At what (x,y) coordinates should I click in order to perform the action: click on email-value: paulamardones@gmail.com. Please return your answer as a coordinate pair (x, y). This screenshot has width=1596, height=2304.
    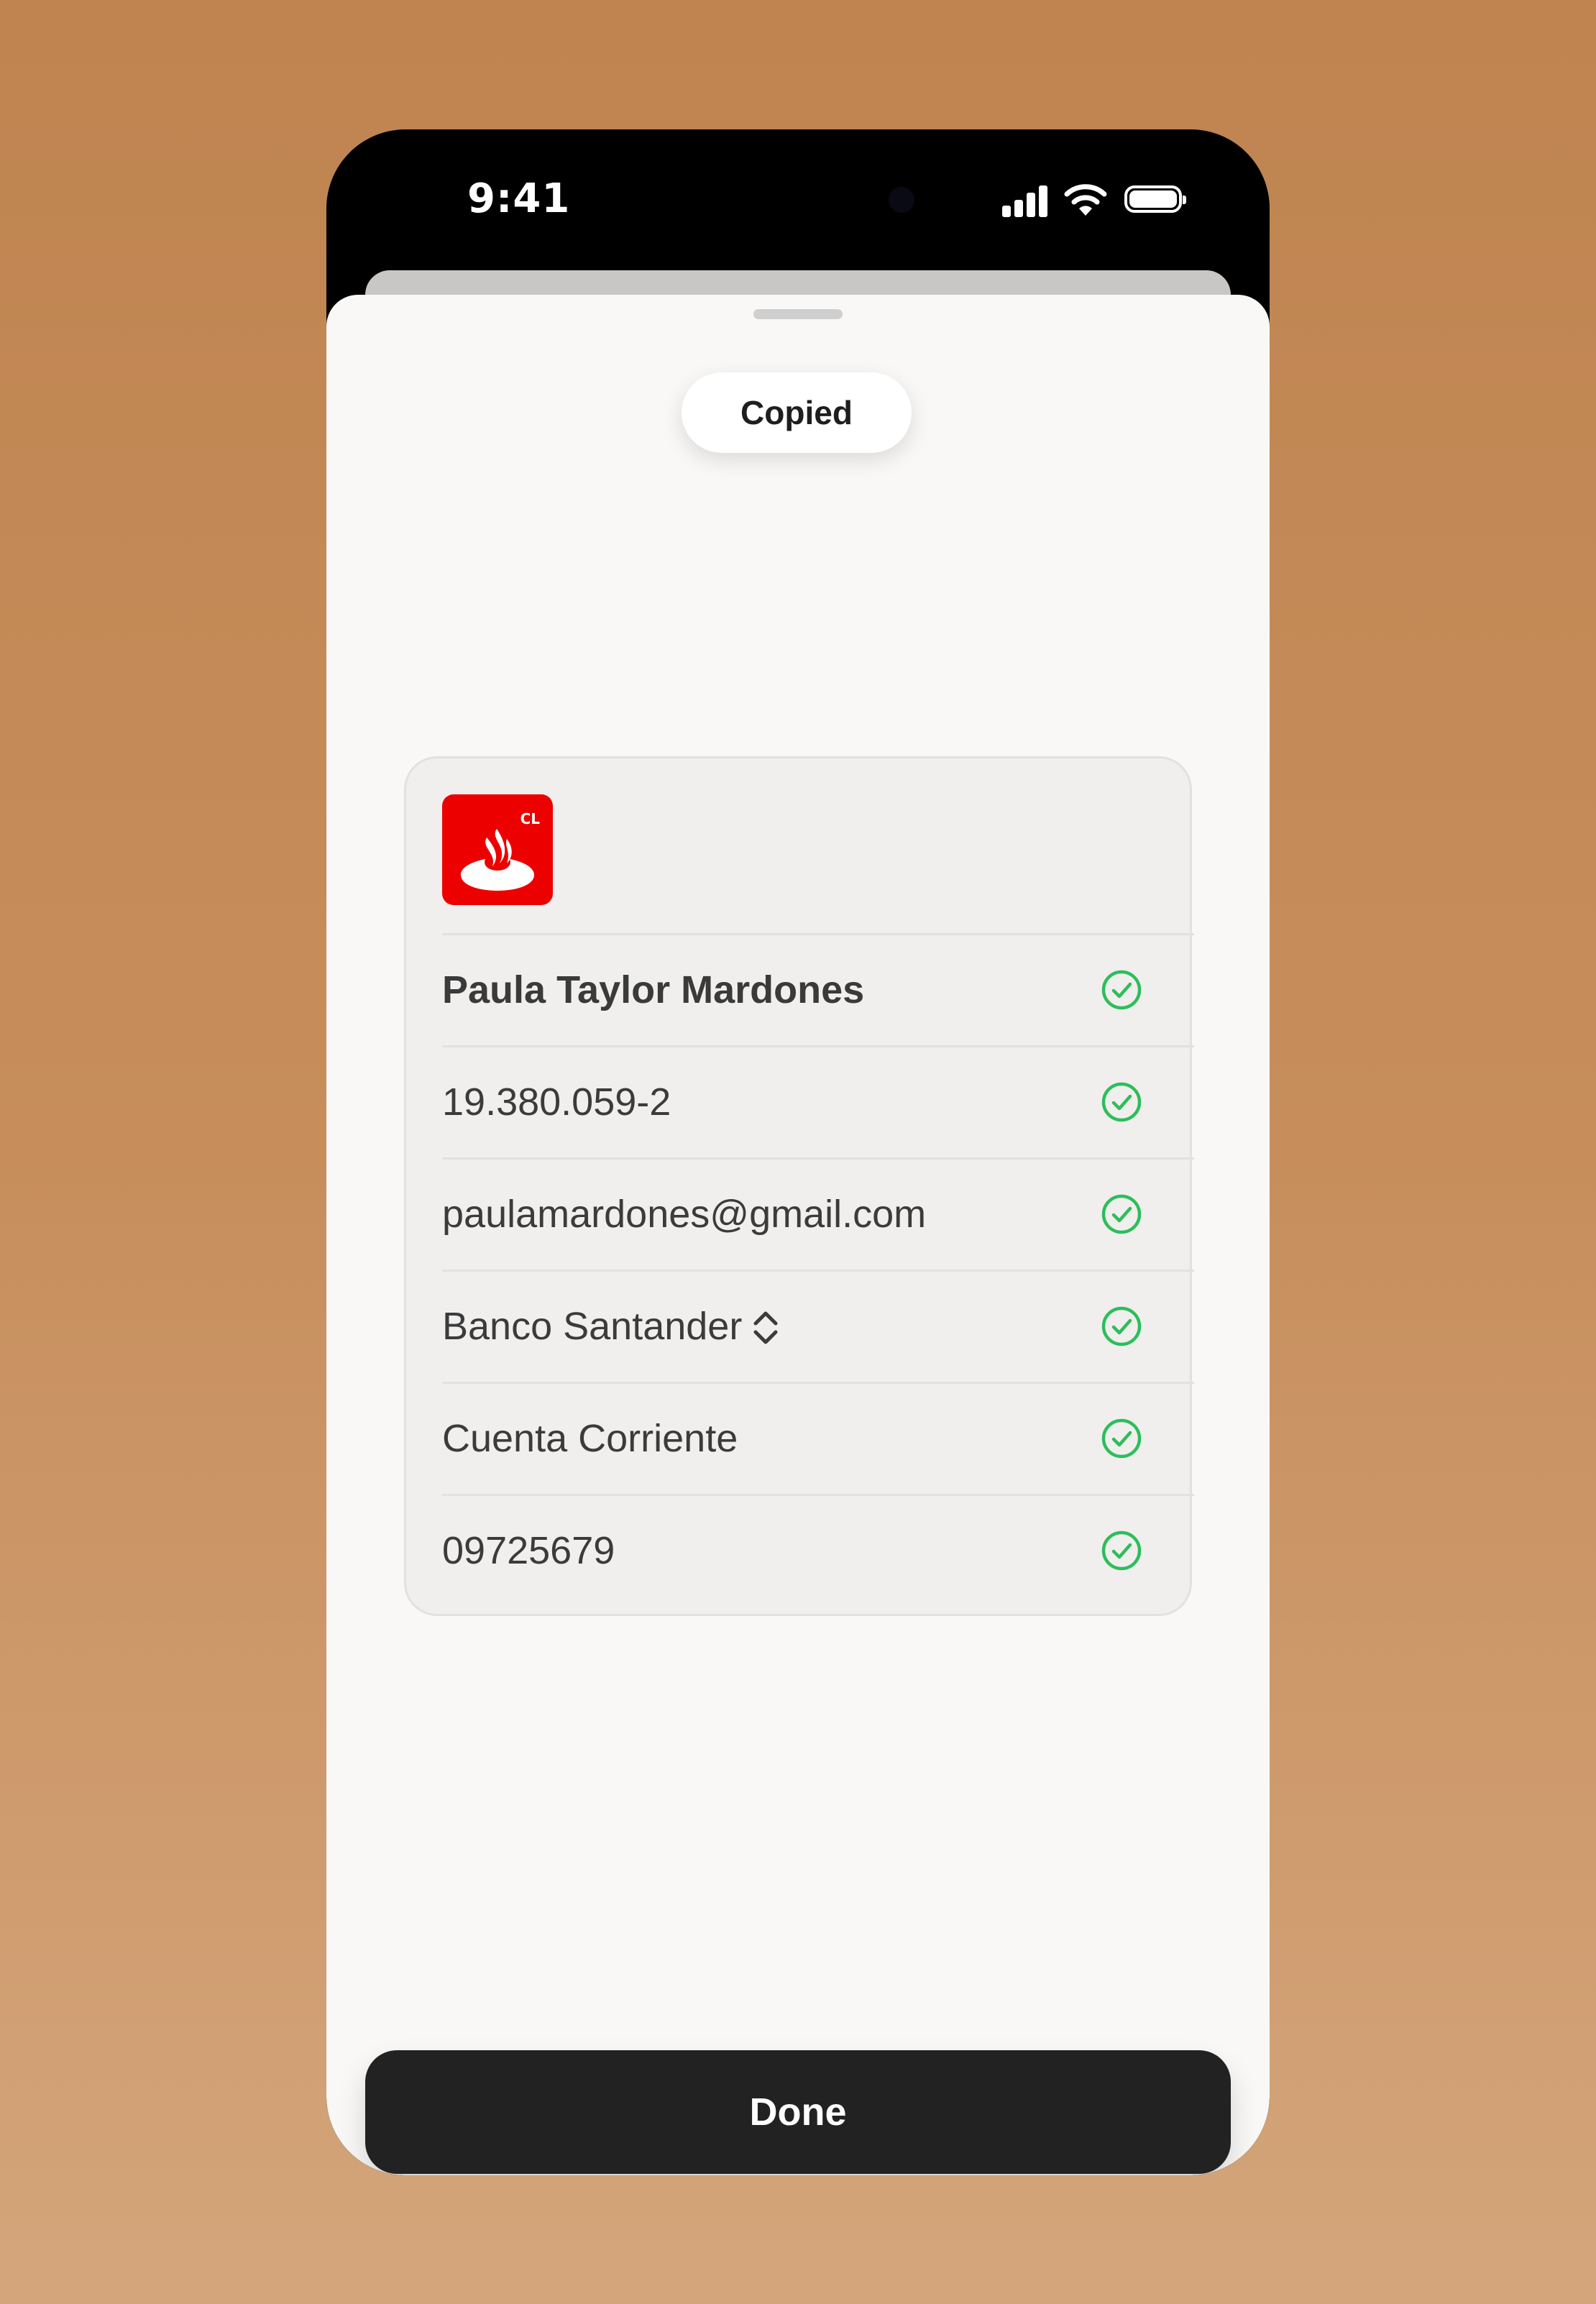
    Looking at the image, I should click on (684, 1214).